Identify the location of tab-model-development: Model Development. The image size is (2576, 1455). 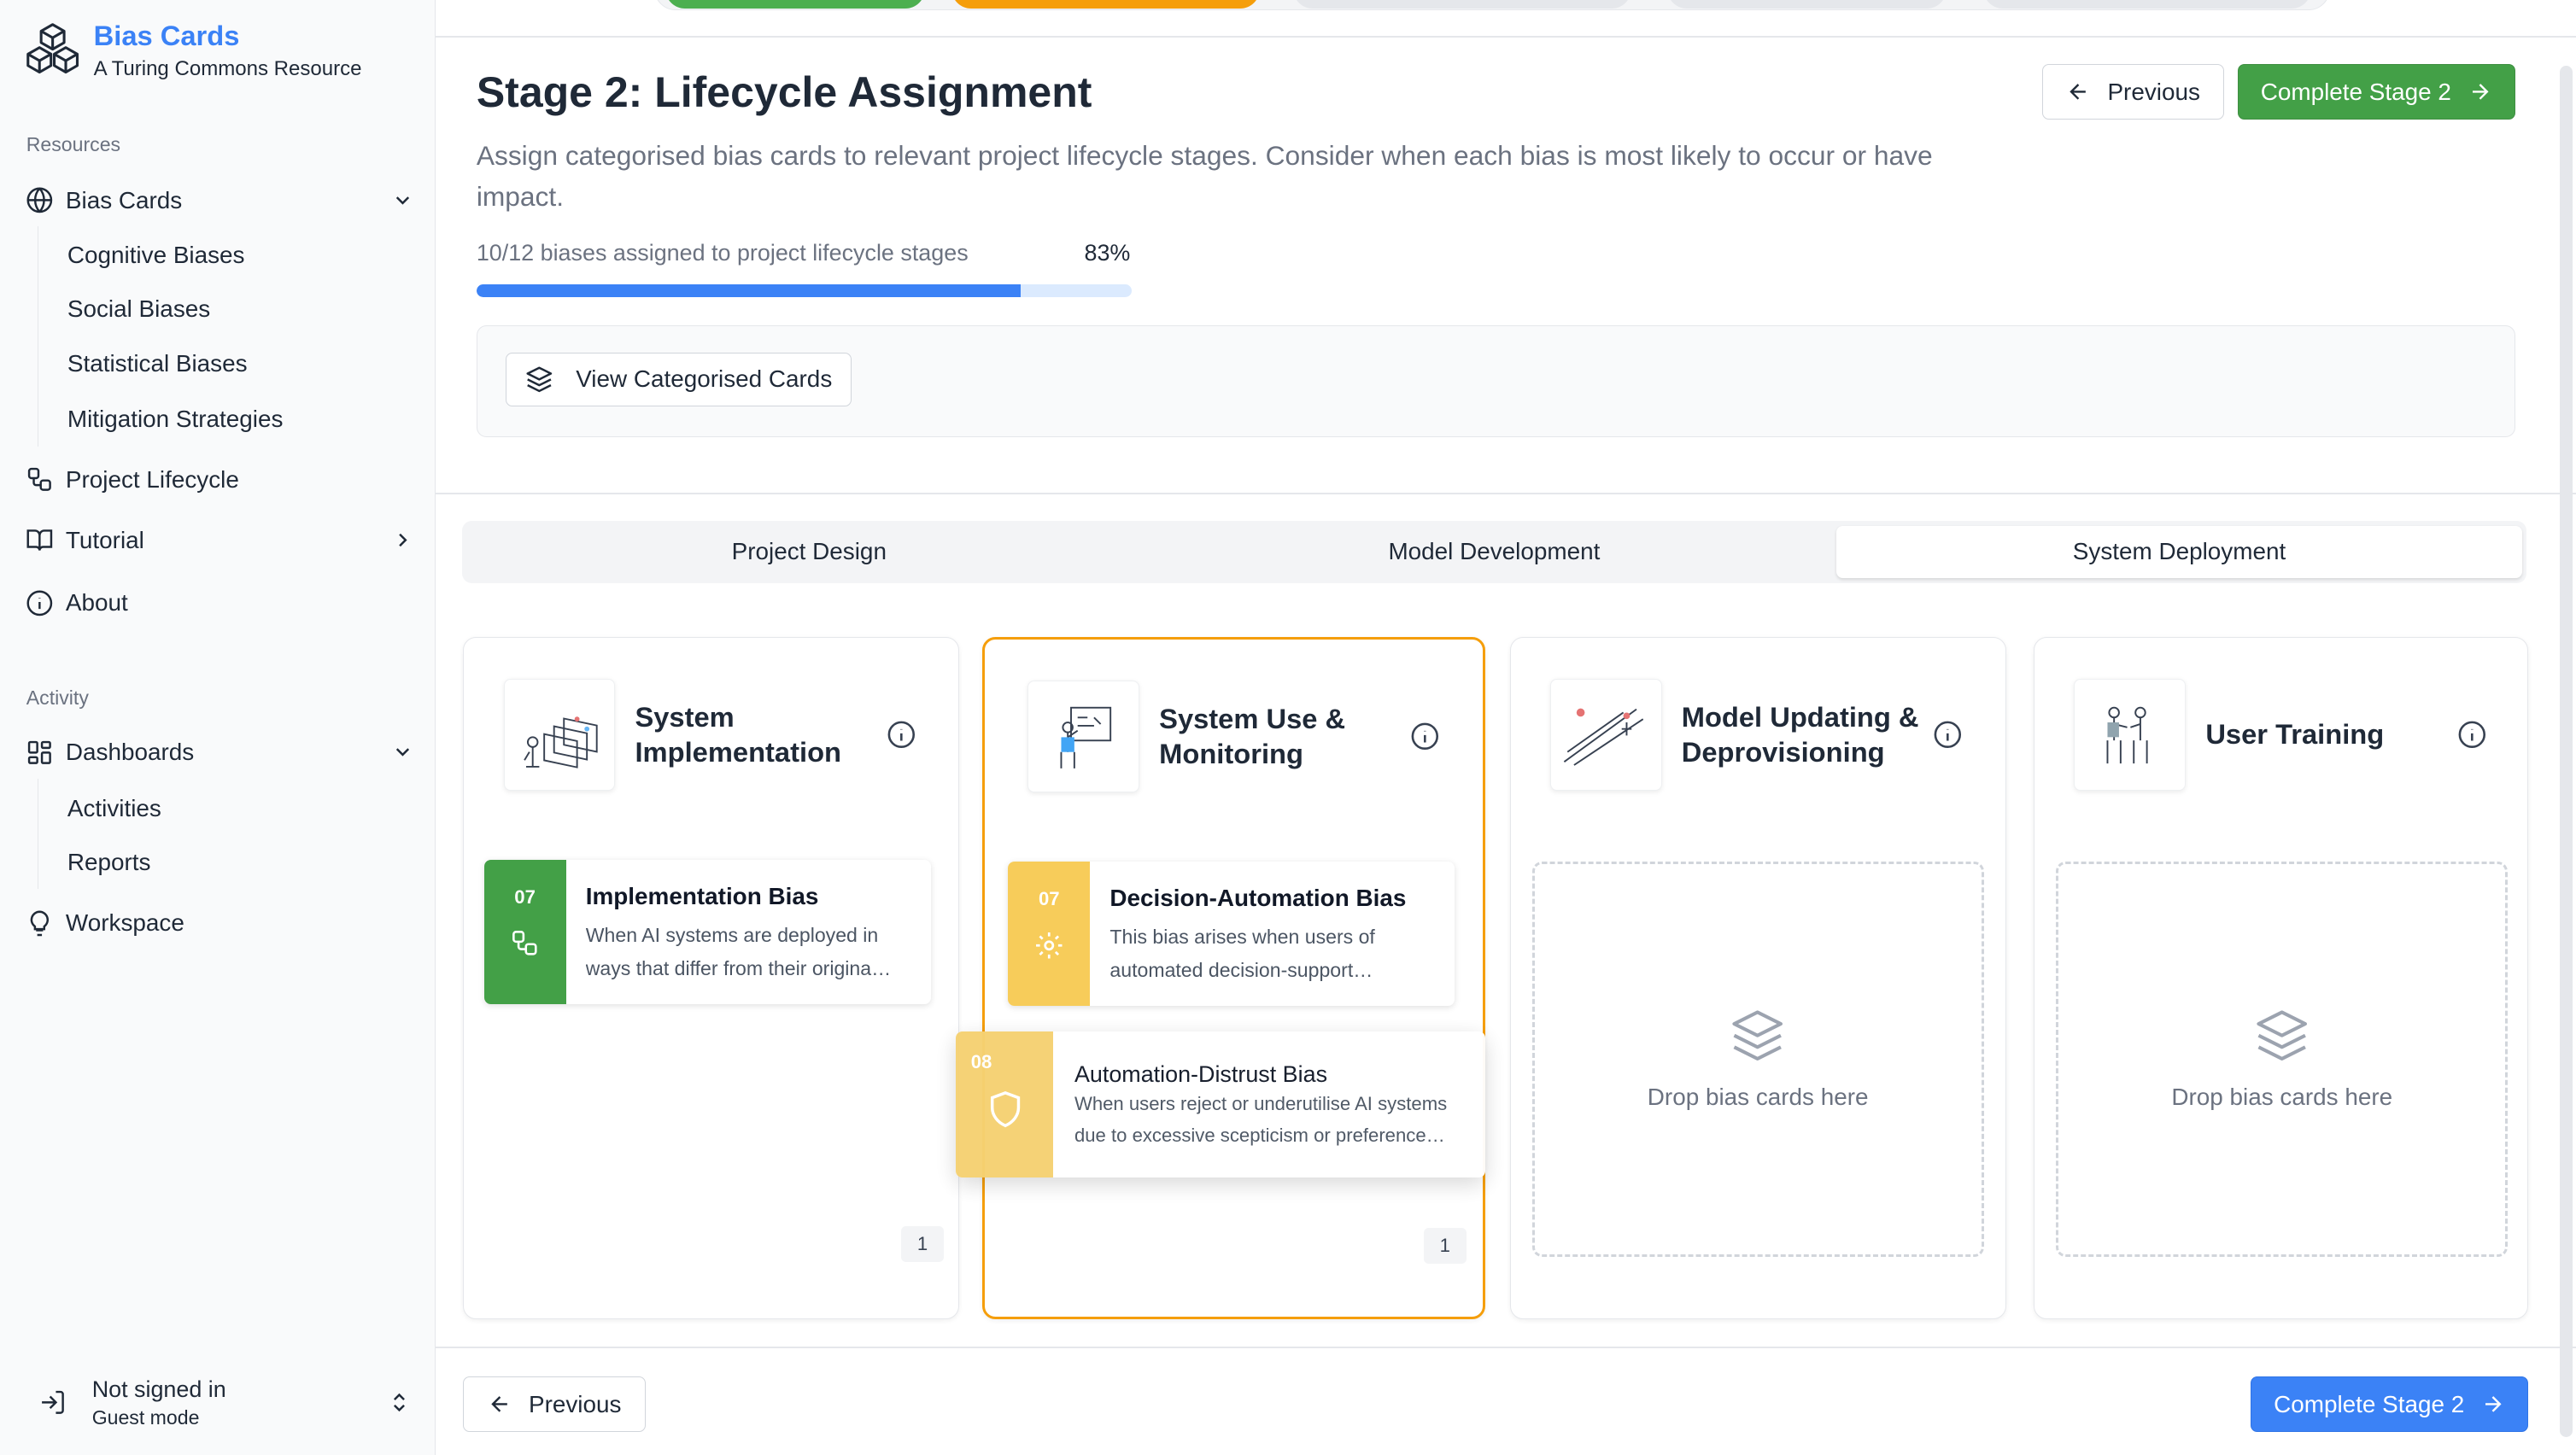
(1493, 552).